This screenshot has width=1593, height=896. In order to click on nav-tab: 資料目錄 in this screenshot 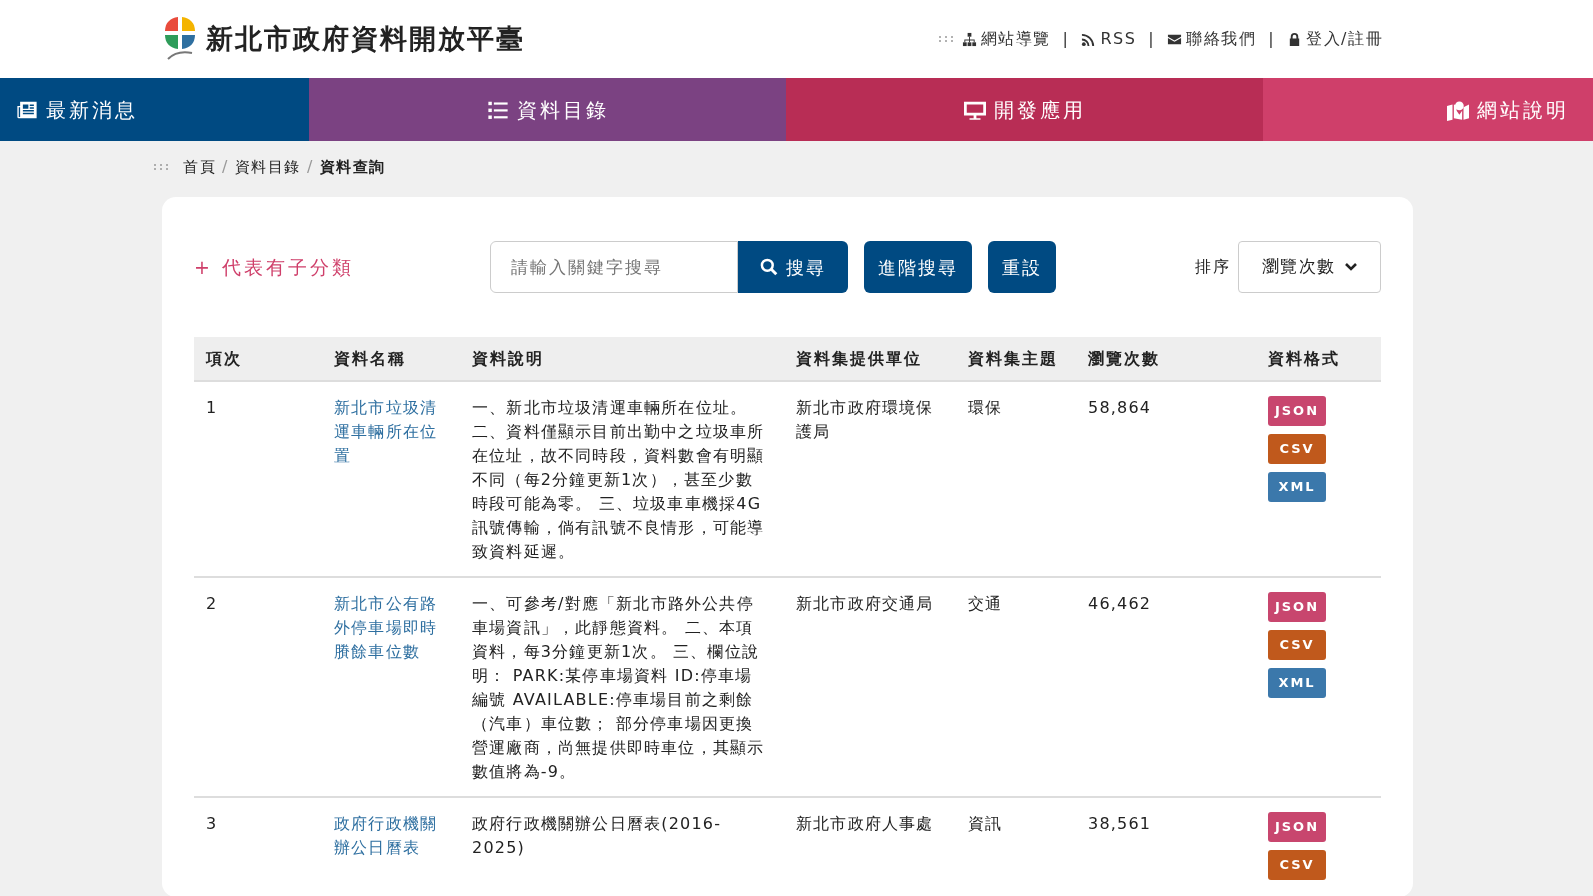, I will do `click(548, 109)`.